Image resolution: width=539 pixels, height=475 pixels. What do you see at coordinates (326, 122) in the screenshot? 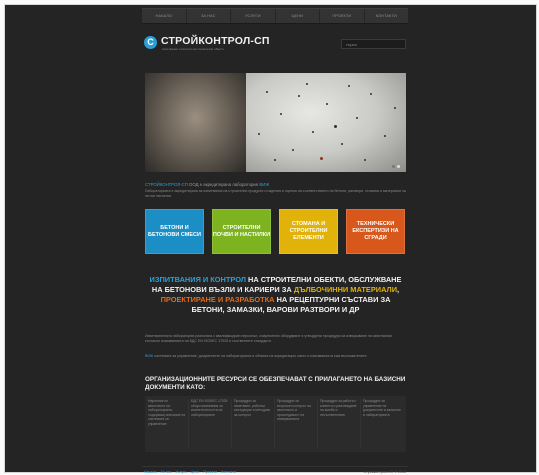
I see `slider-image-concrete-surface` at bounding box center [326, 122].